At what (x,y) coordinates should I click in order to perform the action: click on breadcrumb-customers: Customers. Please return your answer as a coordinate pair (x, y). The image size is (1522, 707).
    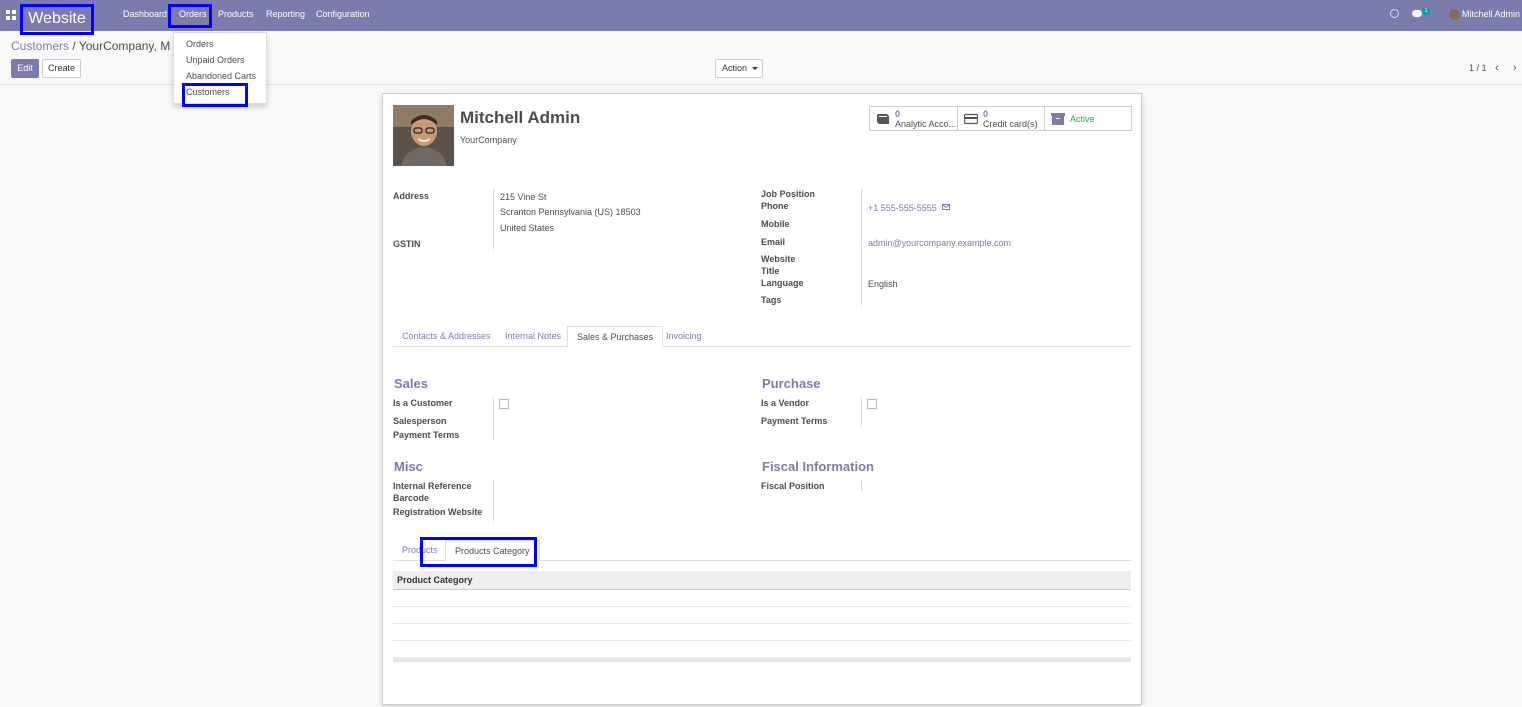
    Looking at the image, I should click on (40, 46).